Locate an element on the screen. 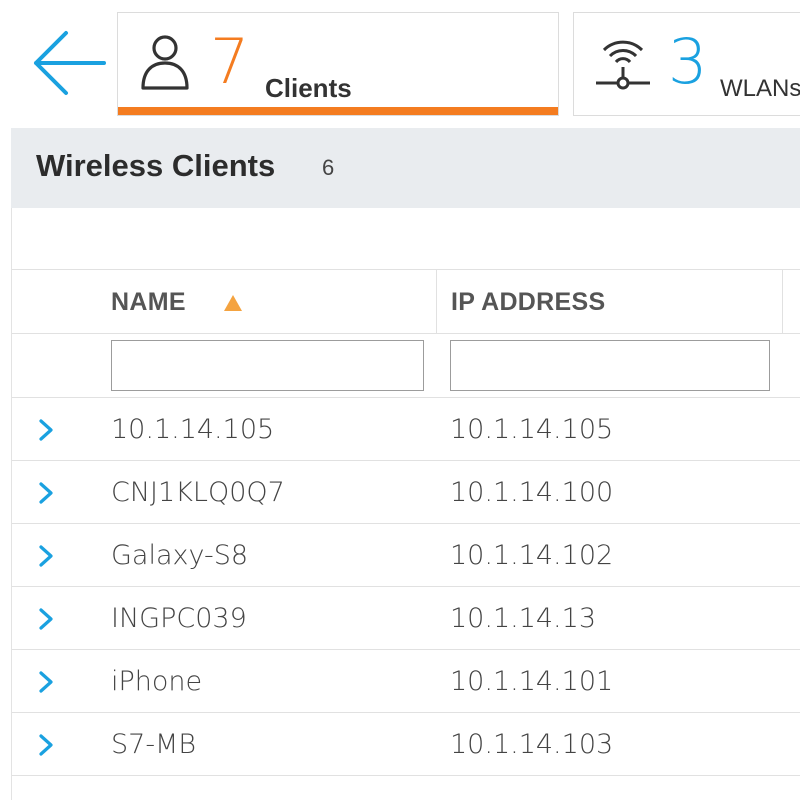 The image size is (800, 800). table-row: S7-MB 10.1.14.103 is located at coordinates (406, 744).